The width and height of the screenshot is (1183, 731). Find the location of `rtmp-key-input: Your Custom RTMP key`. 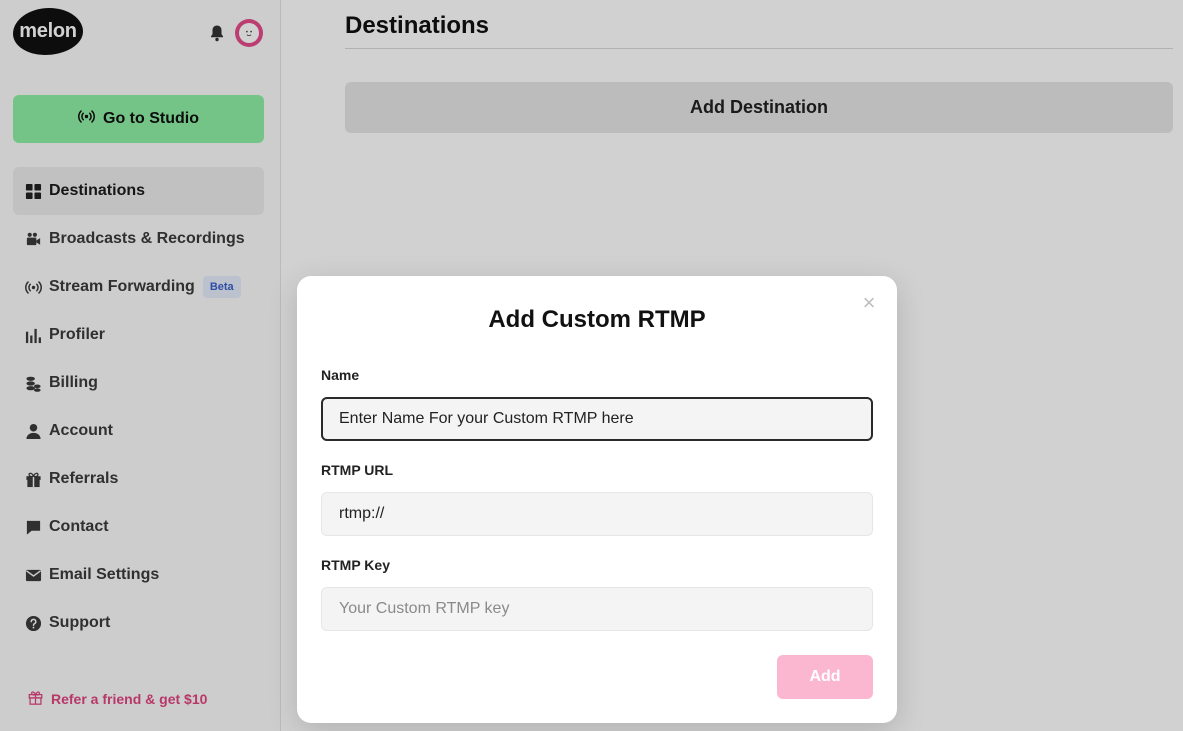

rtmp-key-input: Your Custom RTMP key is located at coordinates (597, 609).